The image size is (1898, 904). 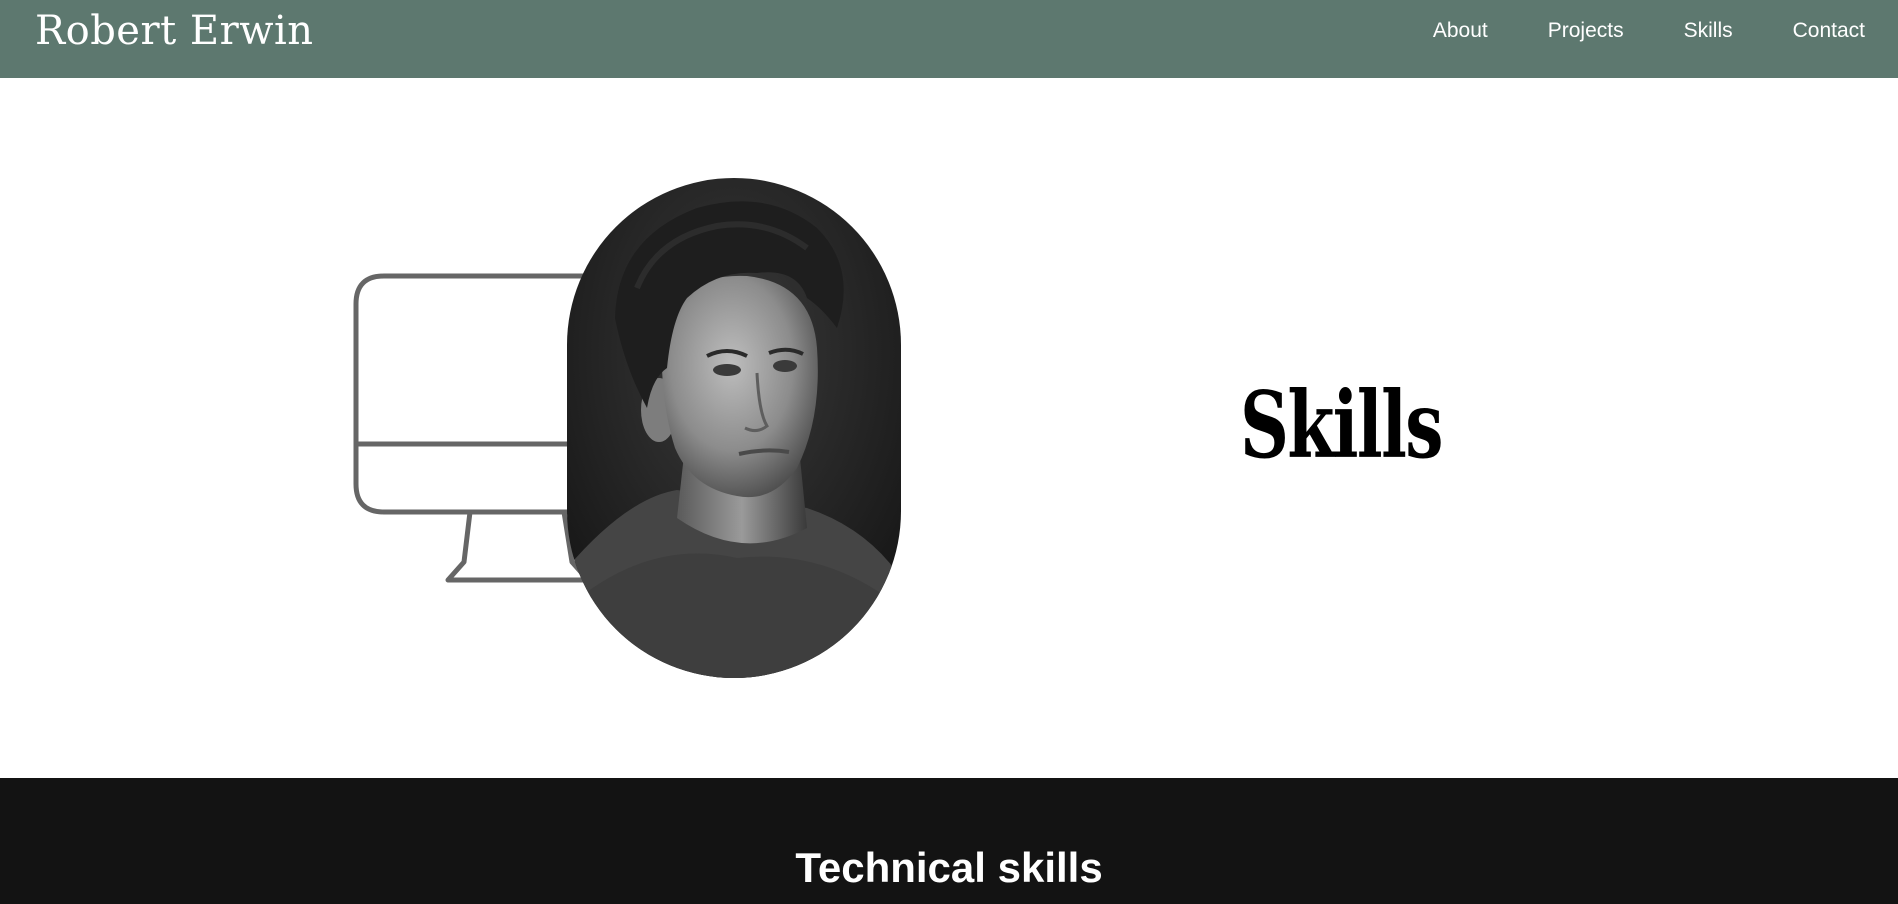 What do you see at coordinates (1829, 31) in the screenshot?
I see `nav-link-contact: Contact` at bounding box center [1829, 31].